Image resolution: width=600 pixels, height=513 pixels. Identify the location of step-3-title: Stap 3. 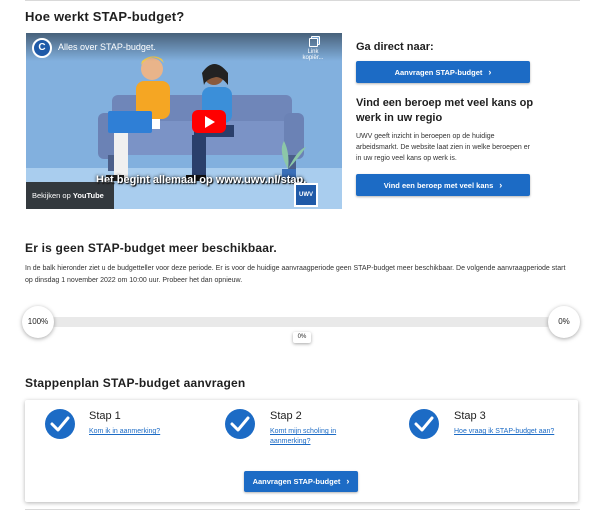
(470, 416).